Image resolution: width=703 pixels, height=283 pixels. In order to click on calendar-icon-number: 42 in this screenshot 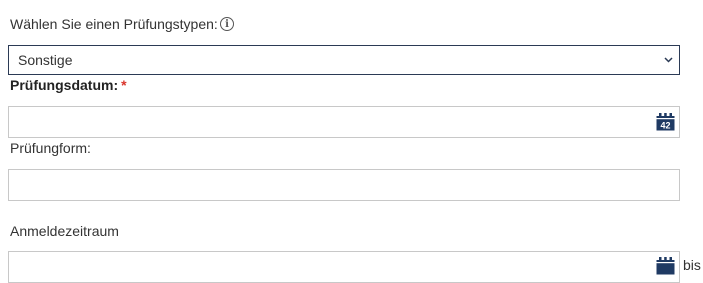, I will do `click(665, 126)`.